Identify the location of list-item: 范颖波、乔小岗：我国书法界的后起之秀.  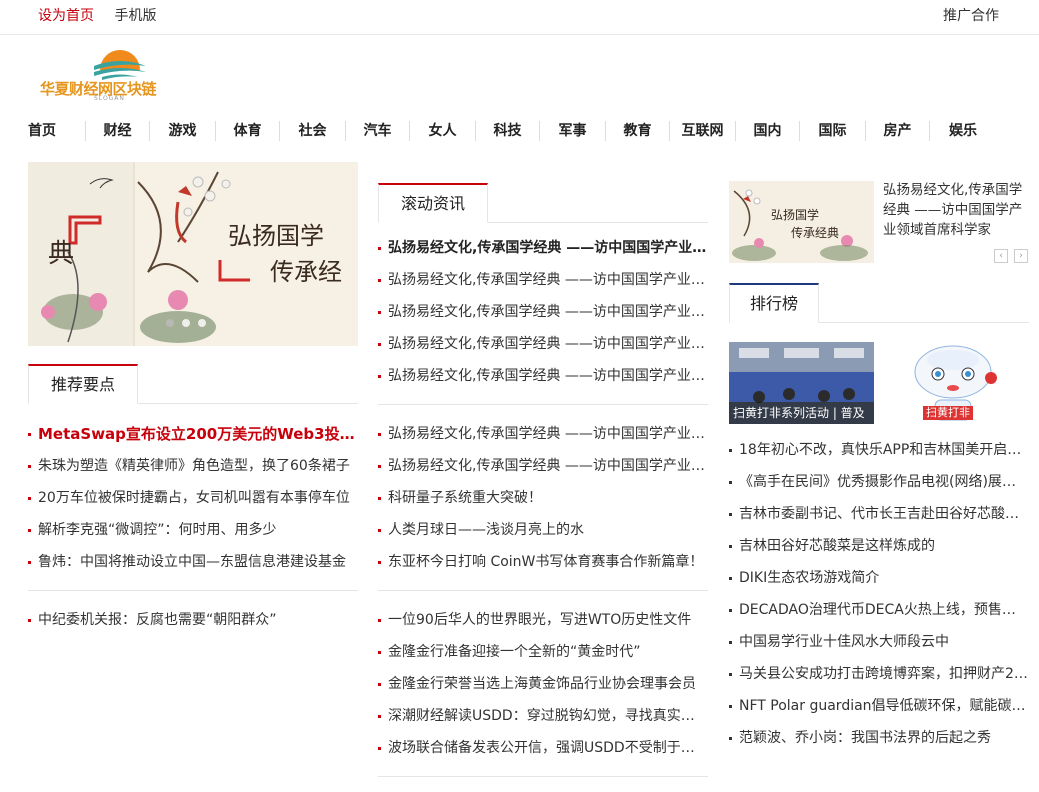
(879, 738).